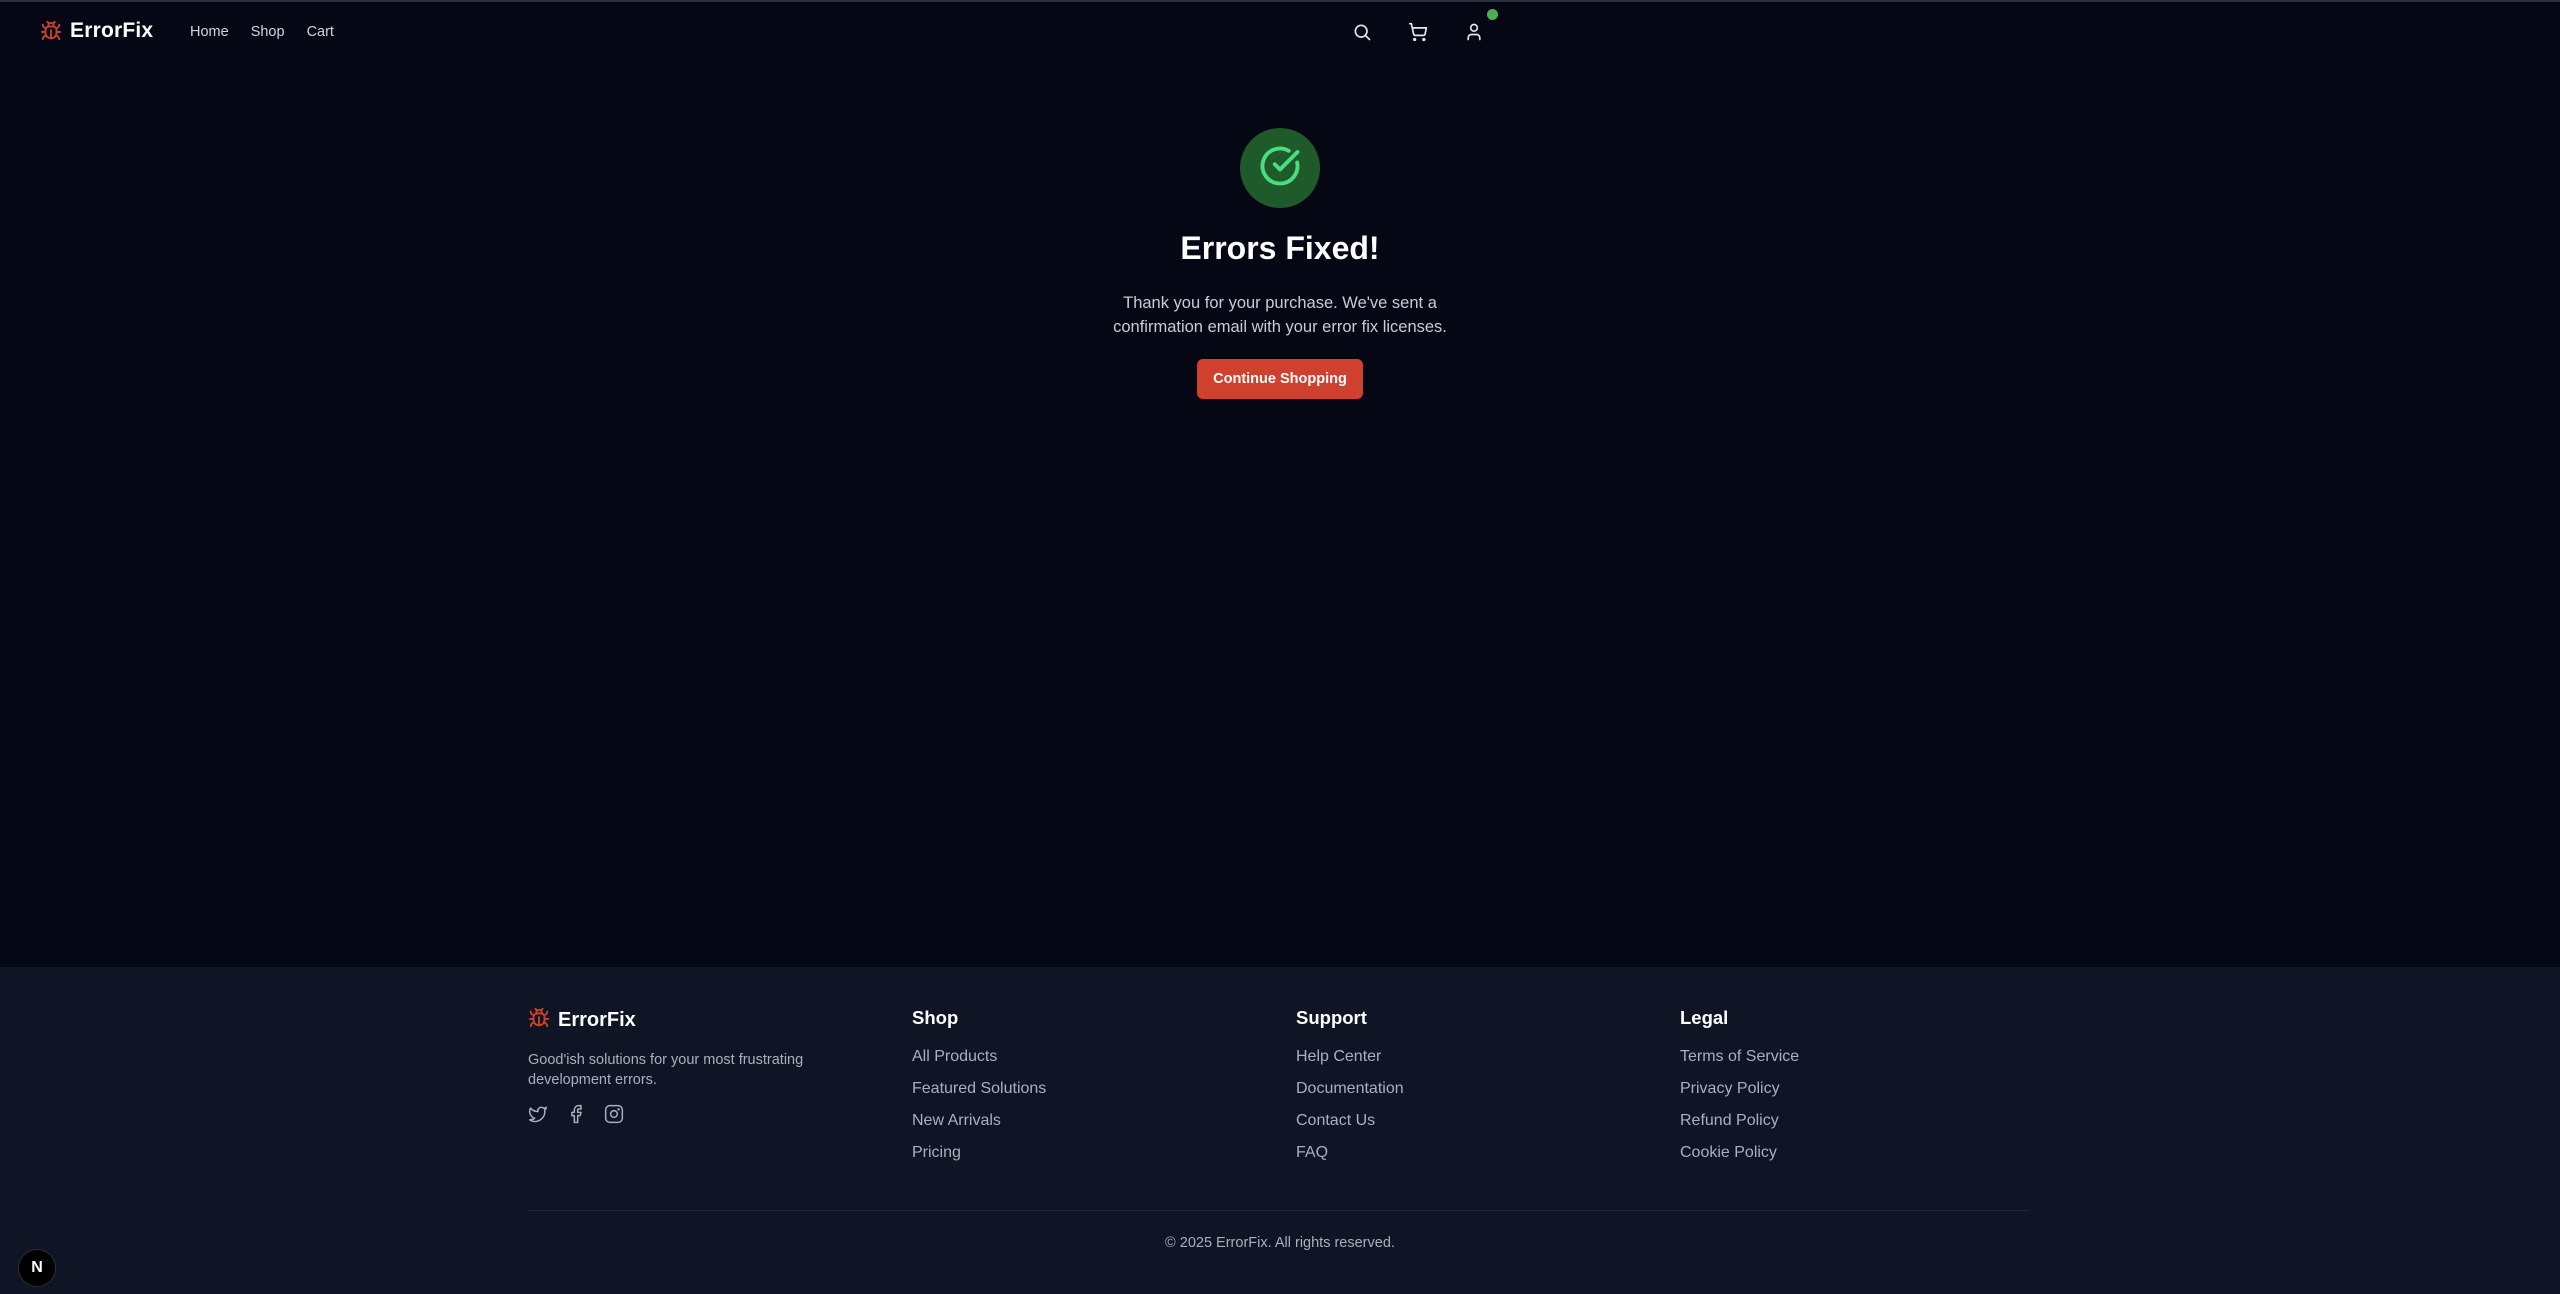  I want to click on footer-link-new-arrivals: New Arrivals, so click(979, 1127).